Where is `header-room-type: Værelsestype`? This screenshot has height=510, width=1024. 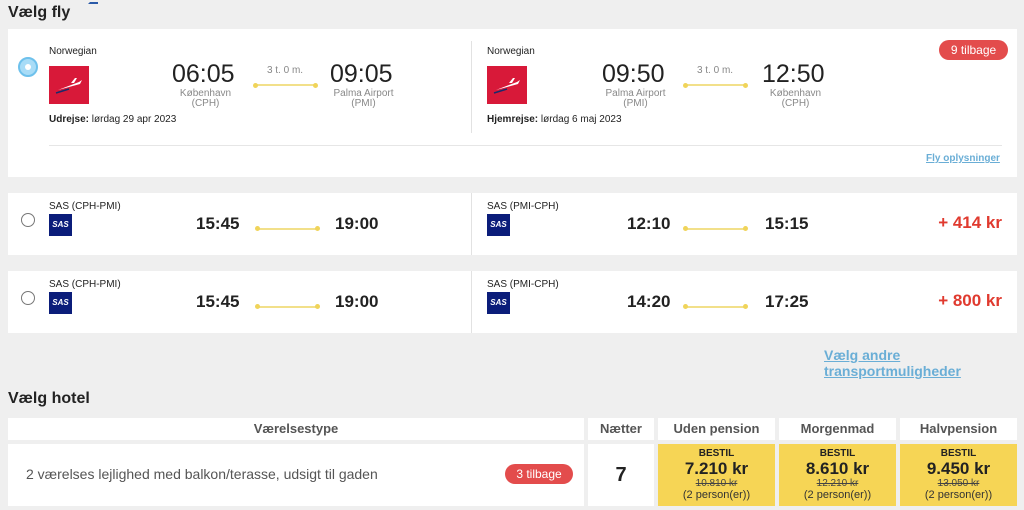
header-room-type: Værelsestype is located at coordinates (296, 429).